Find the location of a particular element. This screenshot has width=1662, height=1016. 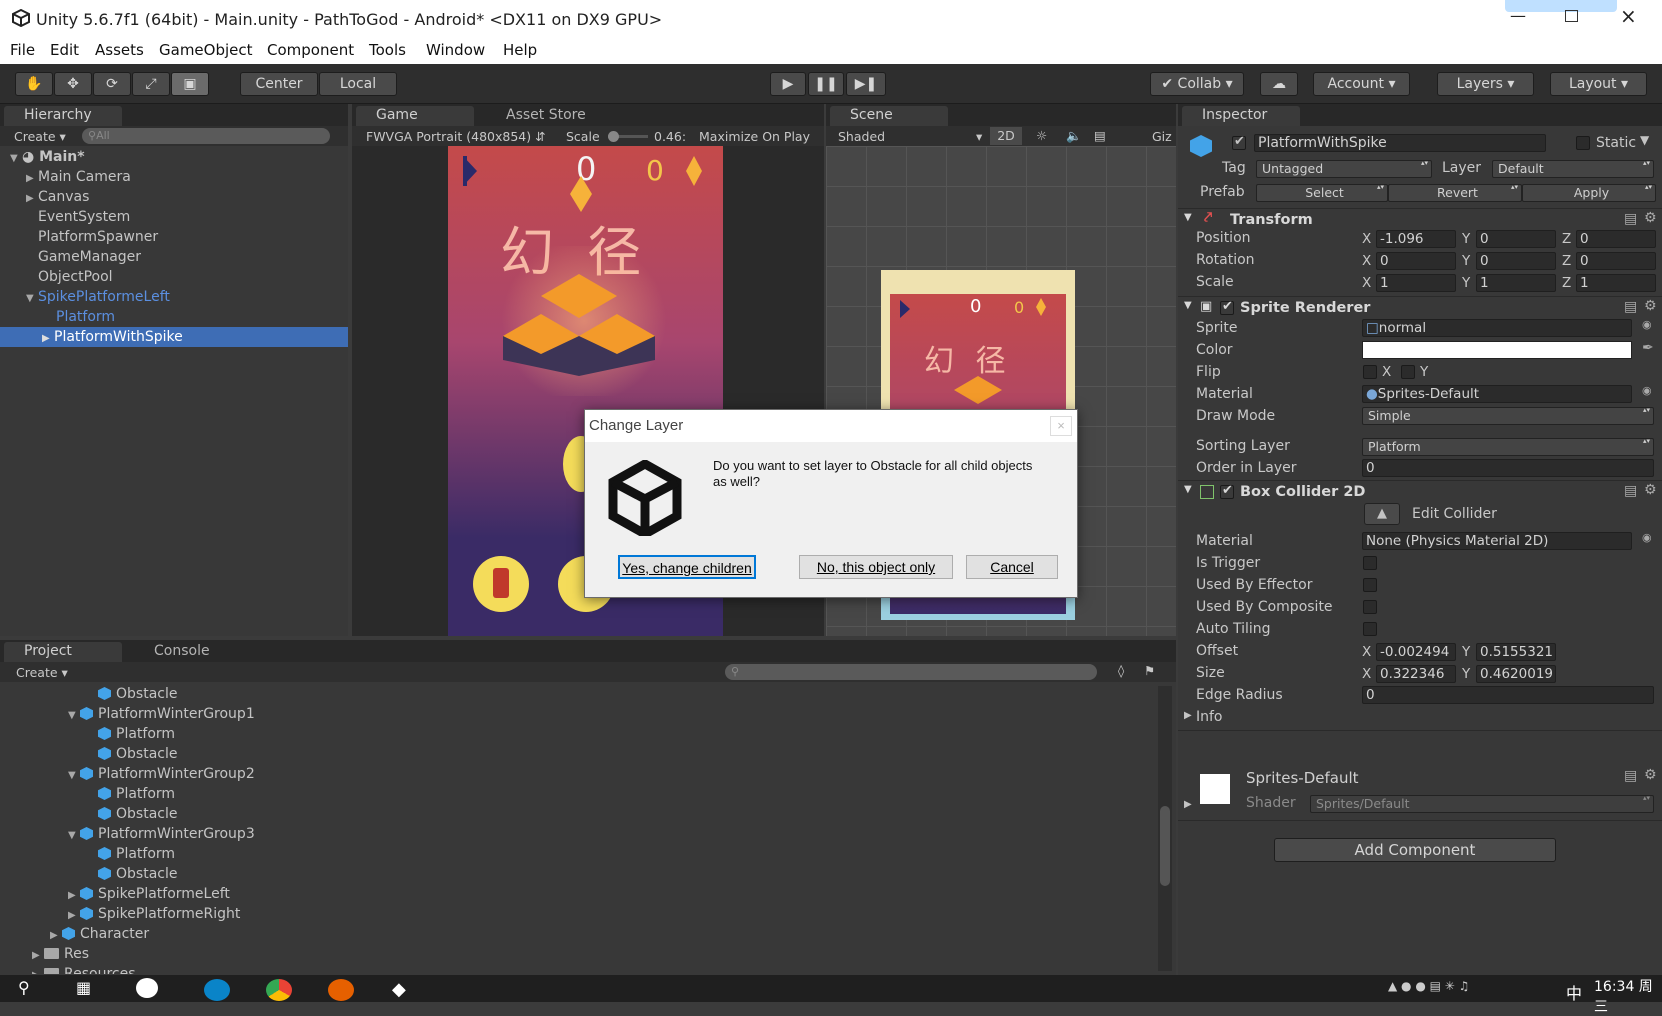

box-collider-header: ▼ ✔ Box Collider 2D ▤ ⚙ is located at coordinates (1420, 492).